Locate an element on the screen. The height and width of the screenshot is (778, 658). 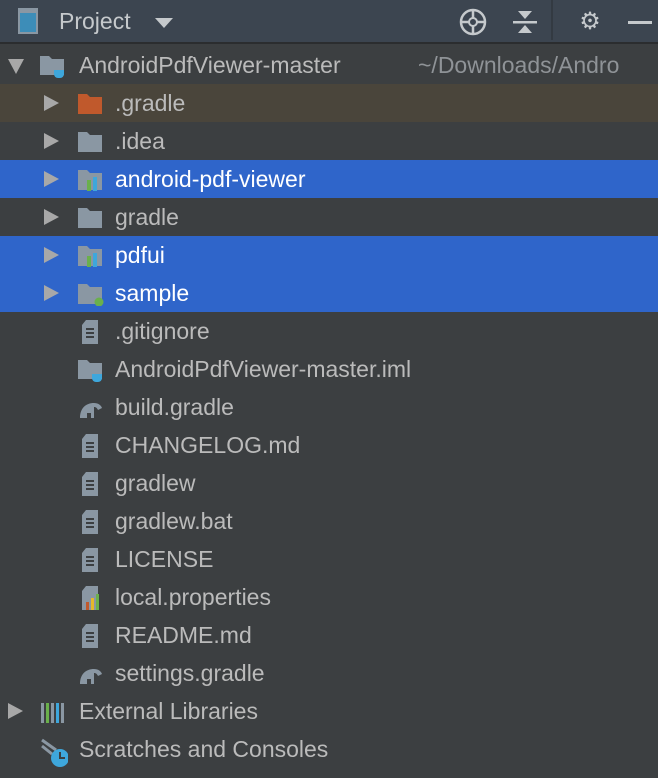
tree-item-label: pdfui is located at coordinates (140, 255).